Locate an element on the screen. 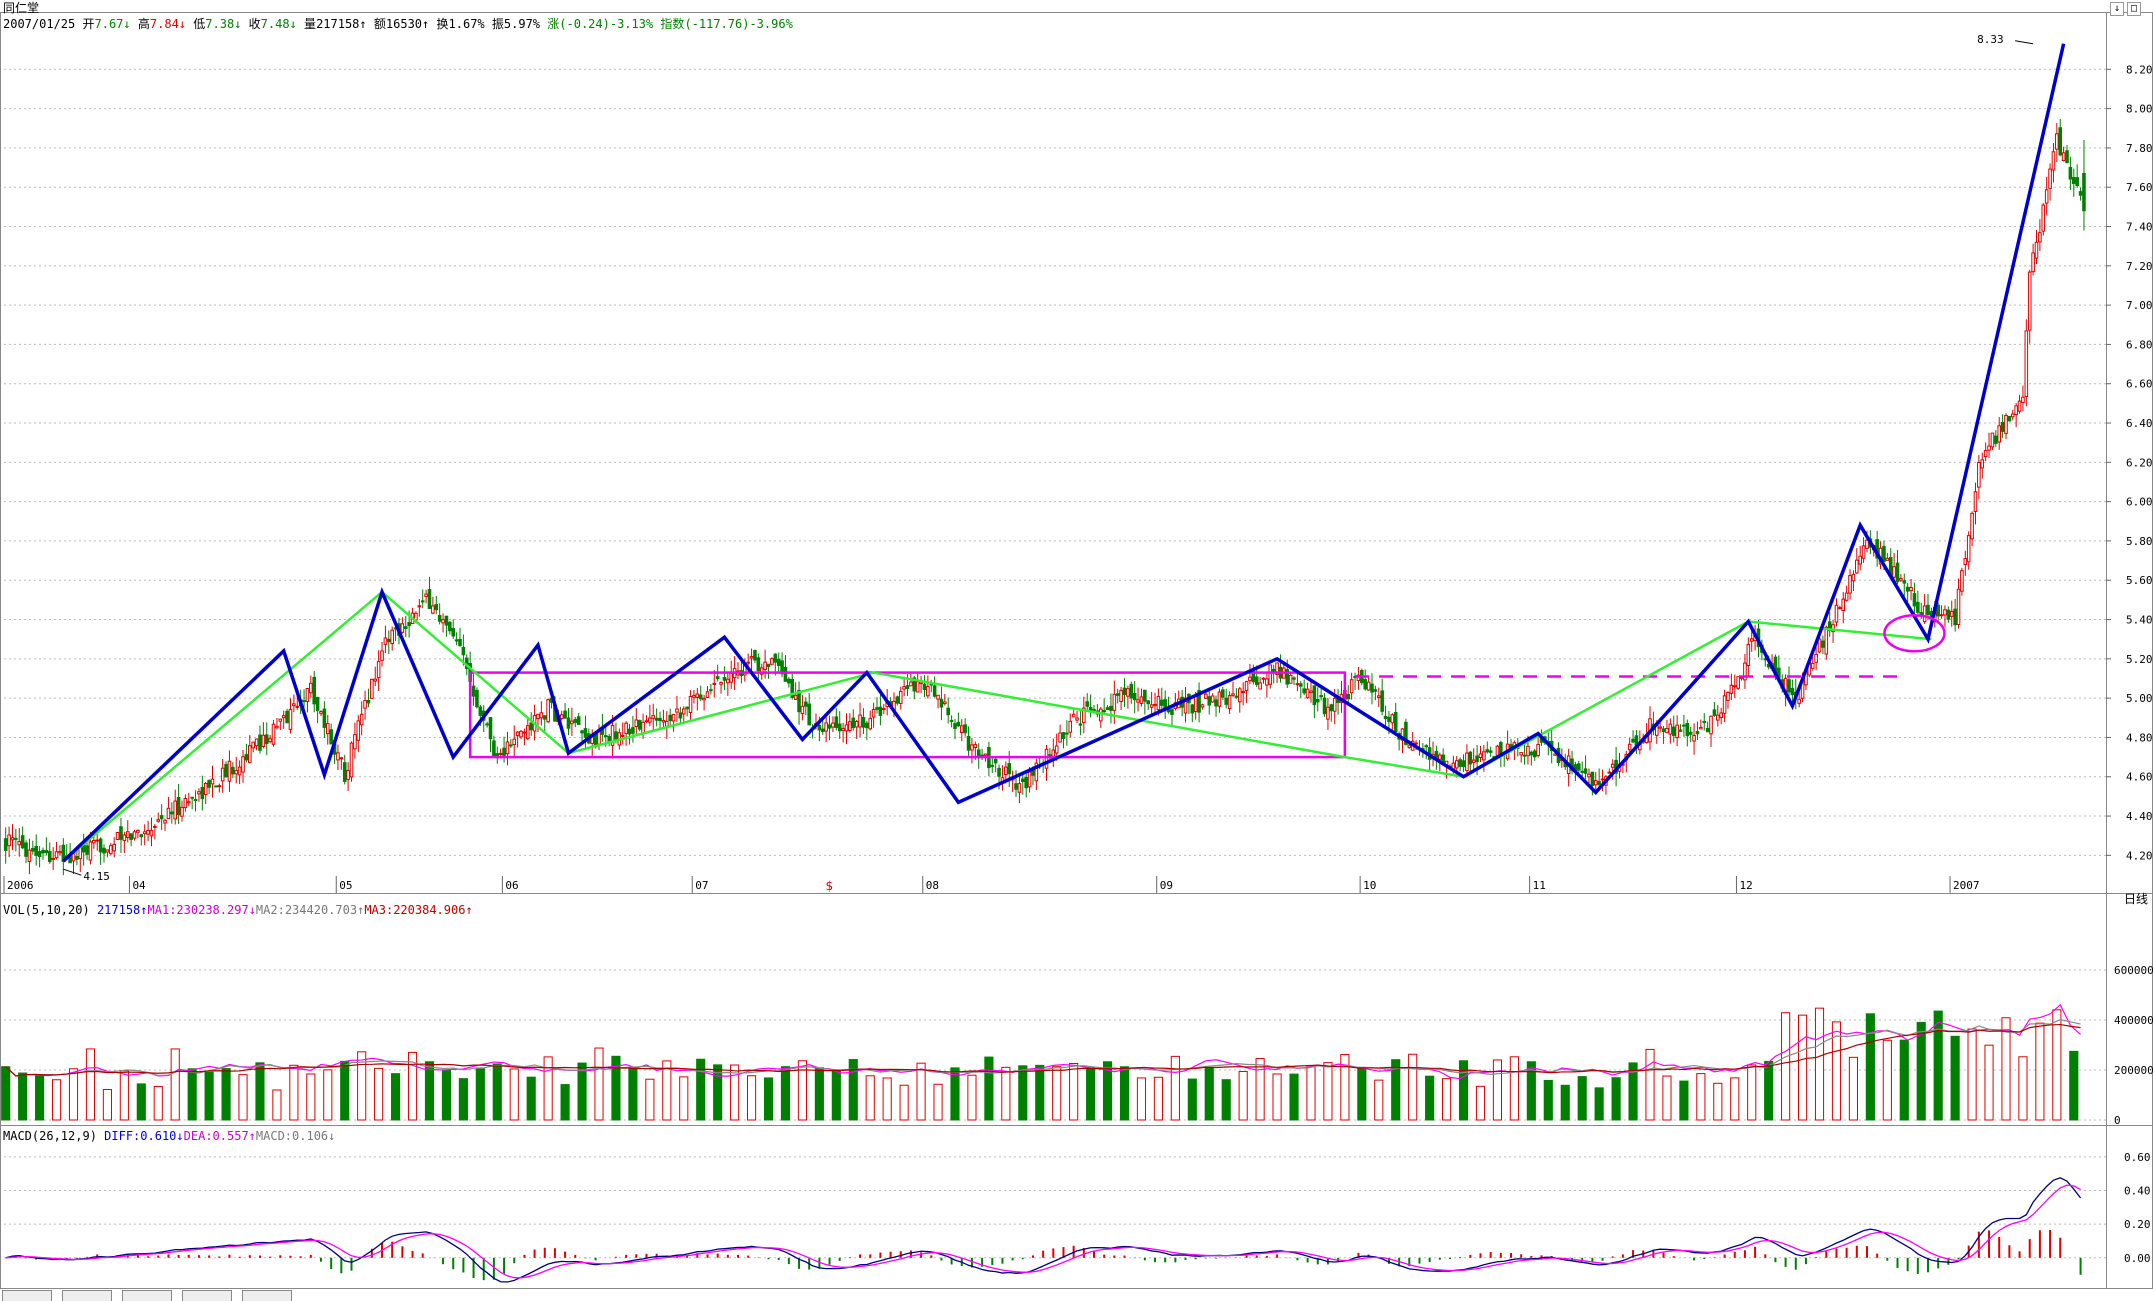 Image resolution: width=2153 pixels, height=1301 pixels. date-axis-label: 12 is located at coordinates (1745, 885).